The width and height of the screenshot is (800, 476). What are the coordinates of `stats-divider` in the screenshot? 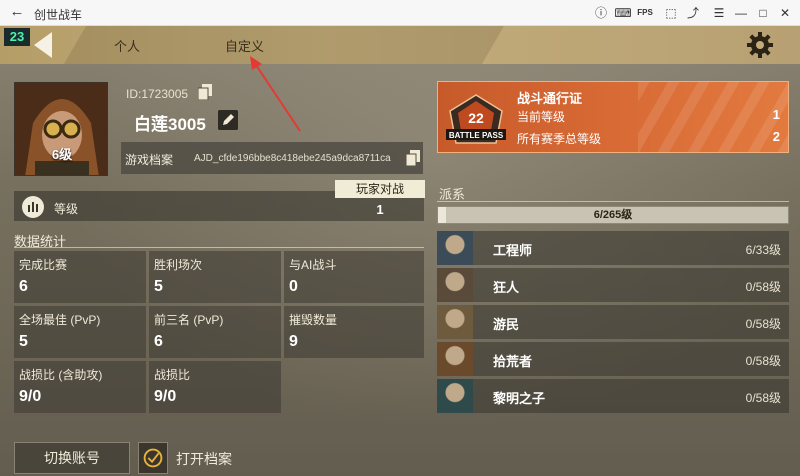 It's located at (219, 247).